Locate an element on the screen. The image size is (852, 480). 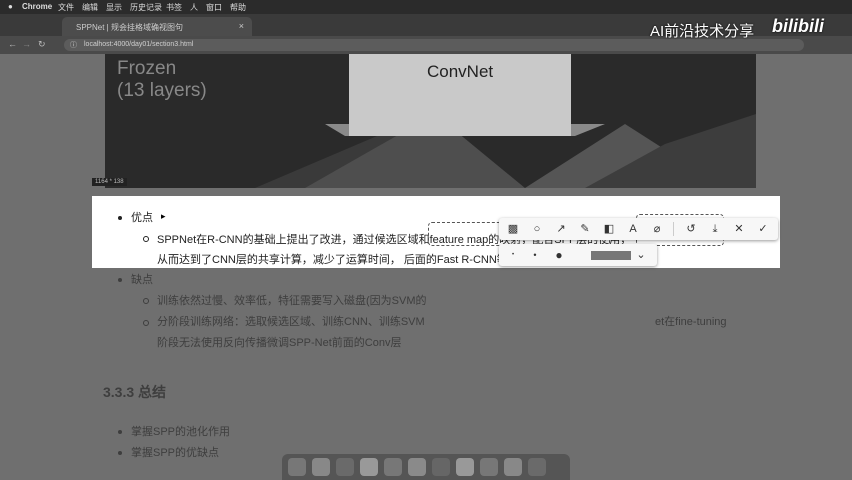
cons-item-2-tail: et在fine-tuning is located at coordinates (691, 322).